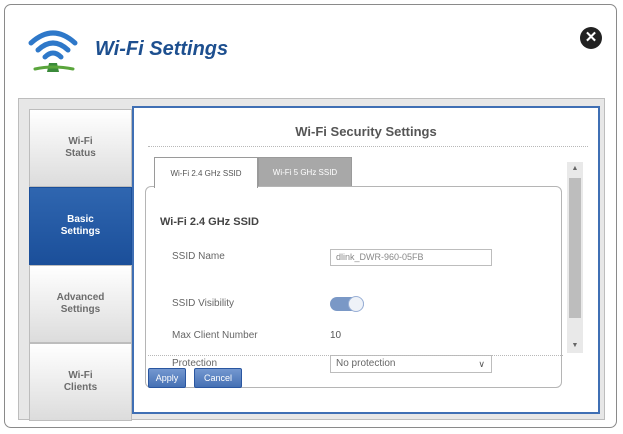 The height and width of the screenshot is (434, 623). I want to click on ssid-visibility-toggle, so click(347, 304).